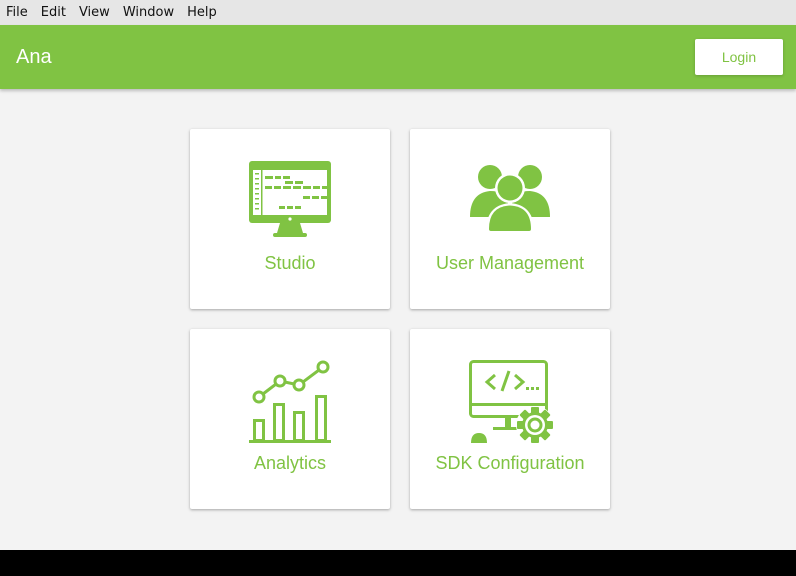 The width and height of the screenshot is (796, 576). Describe the element at coordinates (290, 199) in the screenshot. I see `monitor-flow-icon` at that location.